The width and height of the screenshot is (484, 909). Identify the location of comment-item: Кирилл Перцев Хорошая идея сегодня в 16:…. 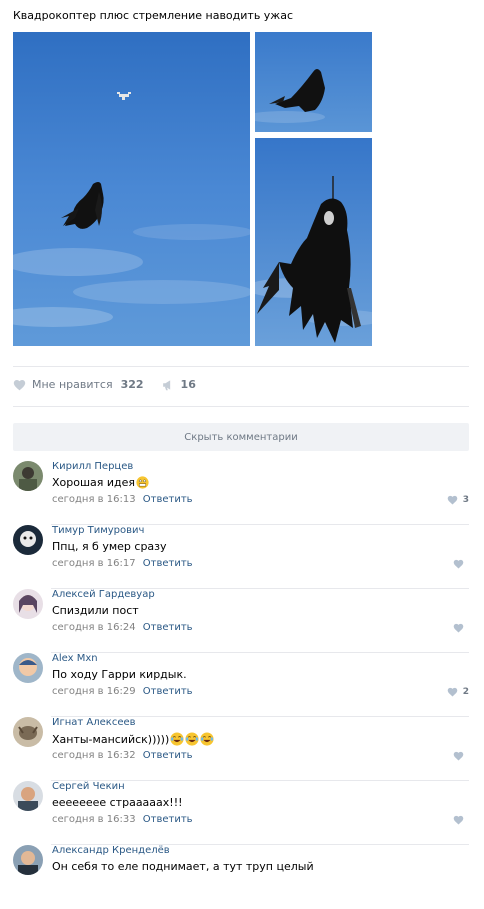
(241, 493).